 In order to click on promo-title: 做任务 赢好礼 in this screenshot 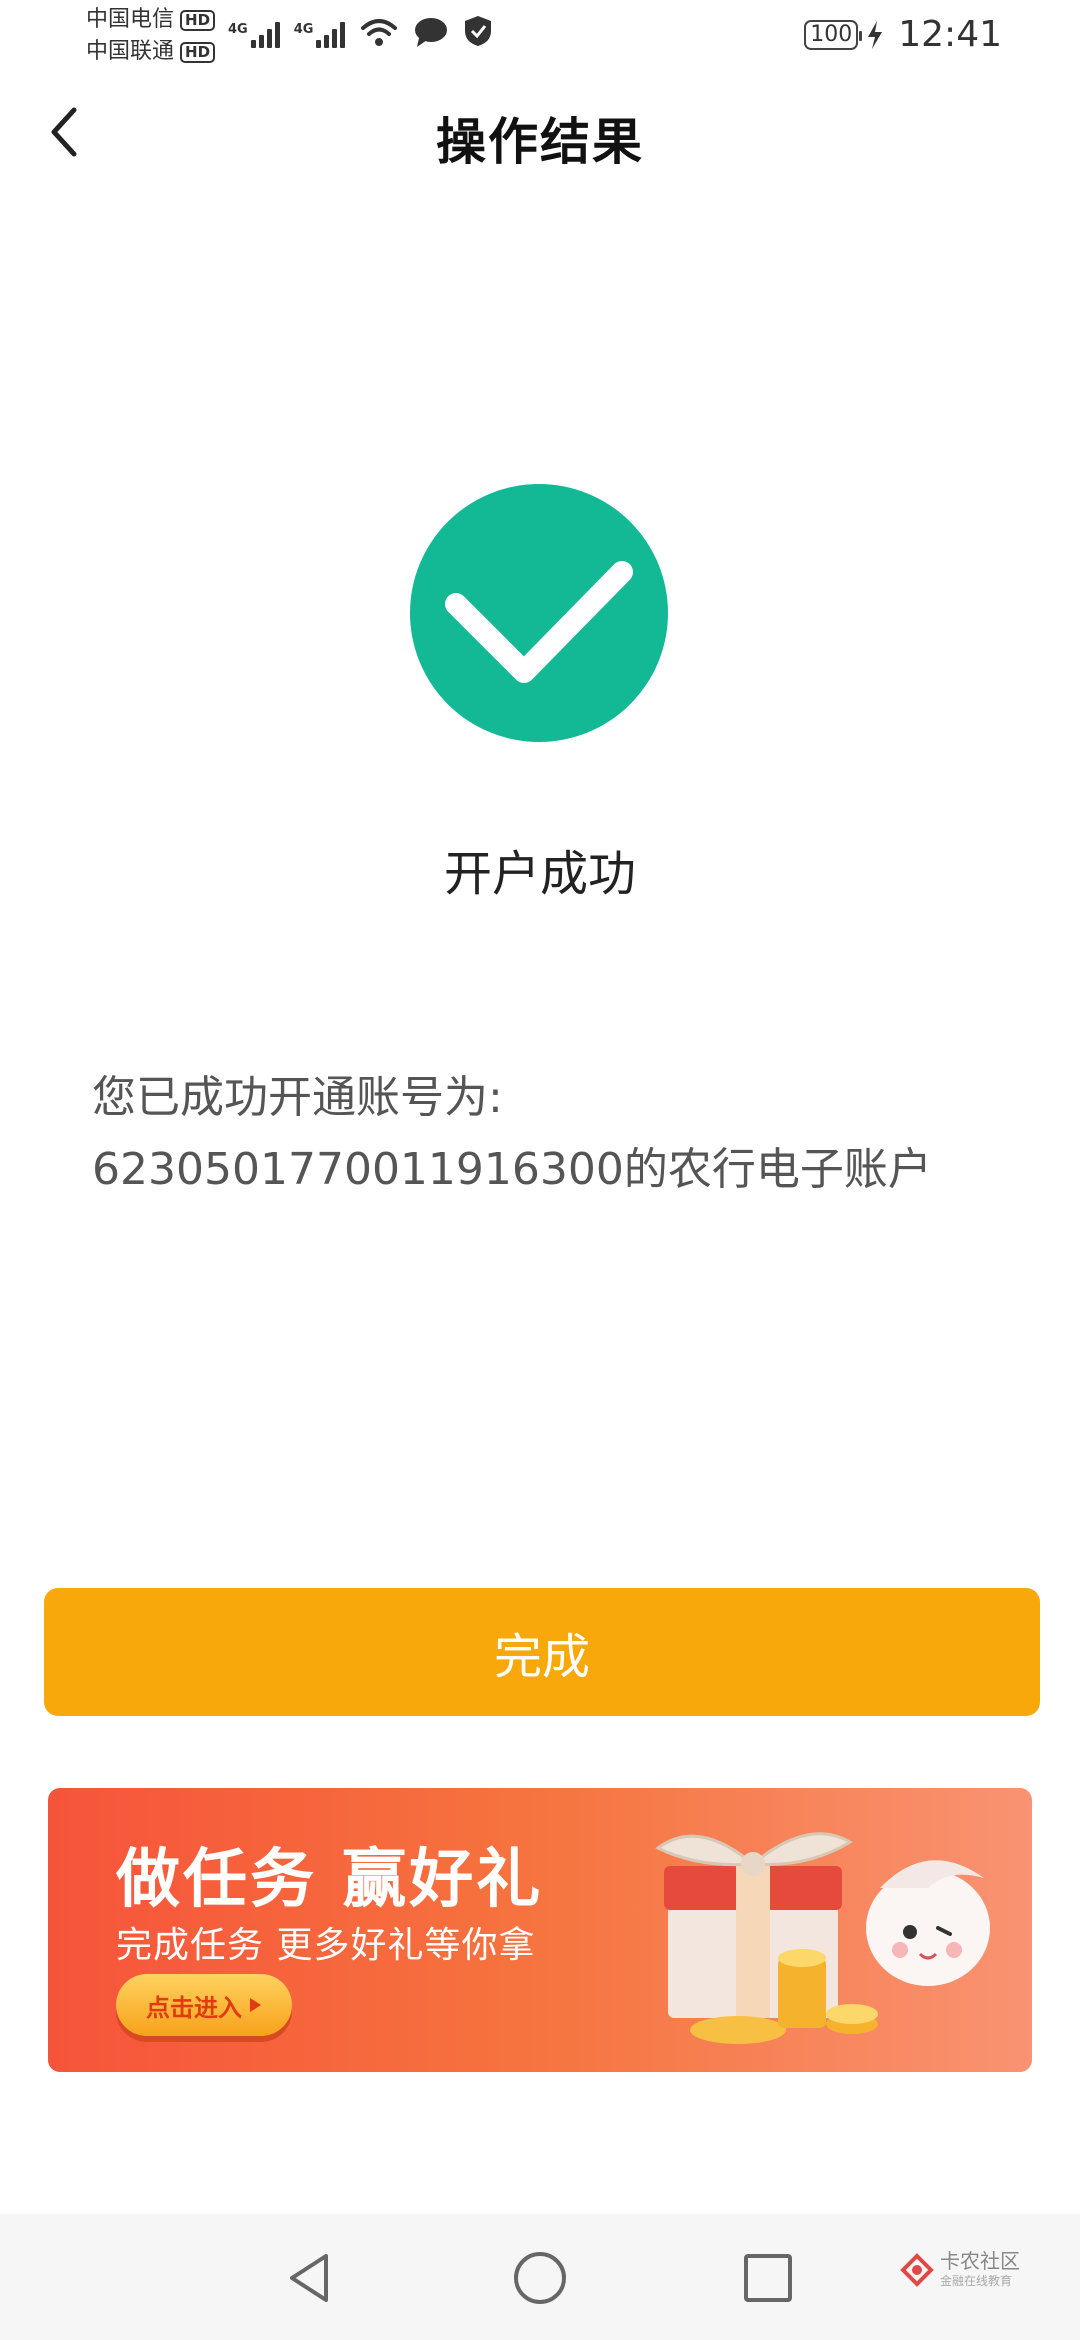, I will do `click(330, 1880)`.